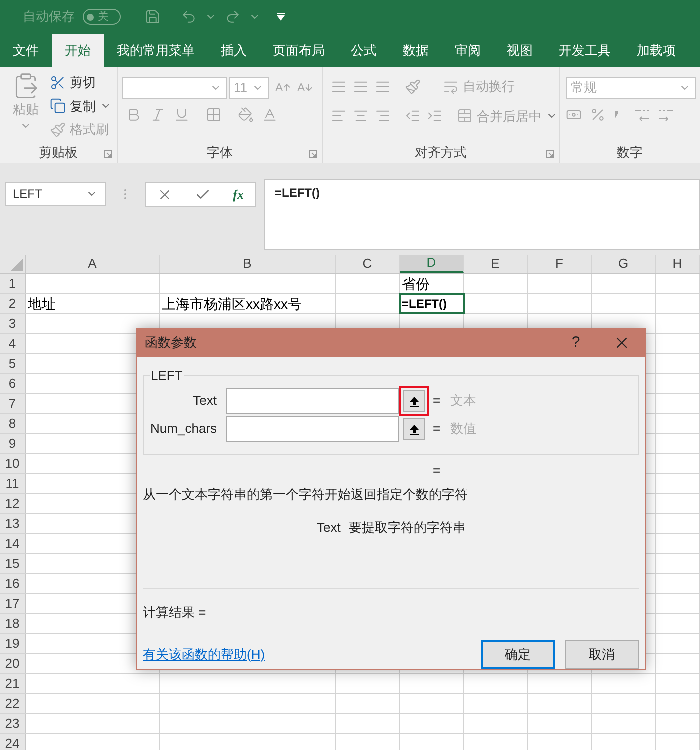 The width and height of the screenshot is (700, 750). What do you see at coordinates (58, 153) in the screenshot?
I see `group-label: 剪贴板` at bounding box center [58, 153].